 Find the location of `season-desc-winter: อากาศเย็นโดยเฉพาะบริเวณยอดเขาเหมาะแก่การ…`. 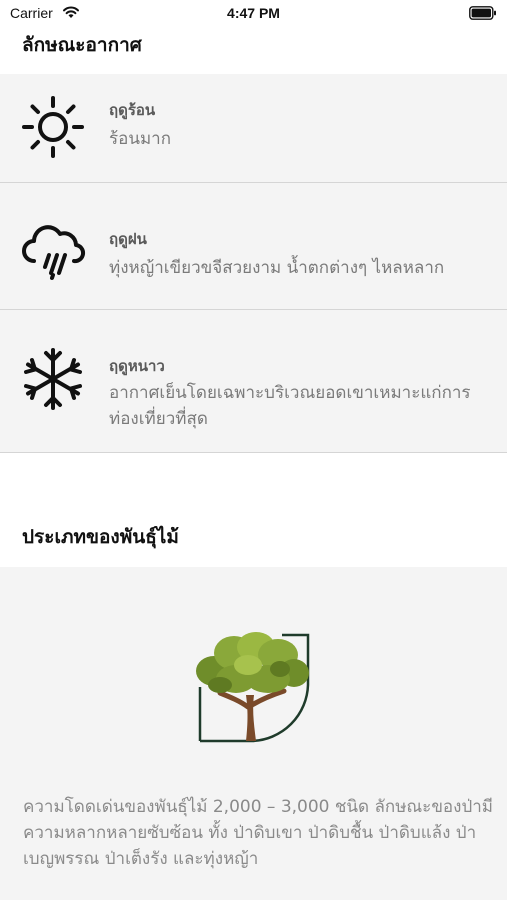

season-desc-winter: อากาศเย็นโดยเฉพาะบริเวณยอดเขาเหมาะแก่การ… is located at coordinates (290, 406).